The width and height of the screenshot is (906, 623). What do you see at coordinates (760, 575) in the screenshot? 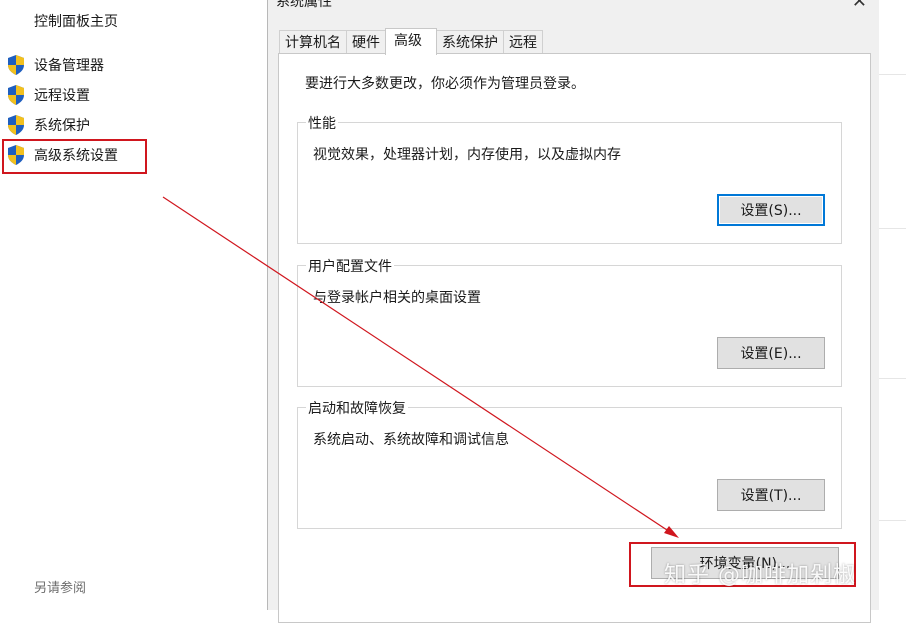
I see `watermark: 知乎 @咖啡加剁椒` at bounding box center [760, 575].